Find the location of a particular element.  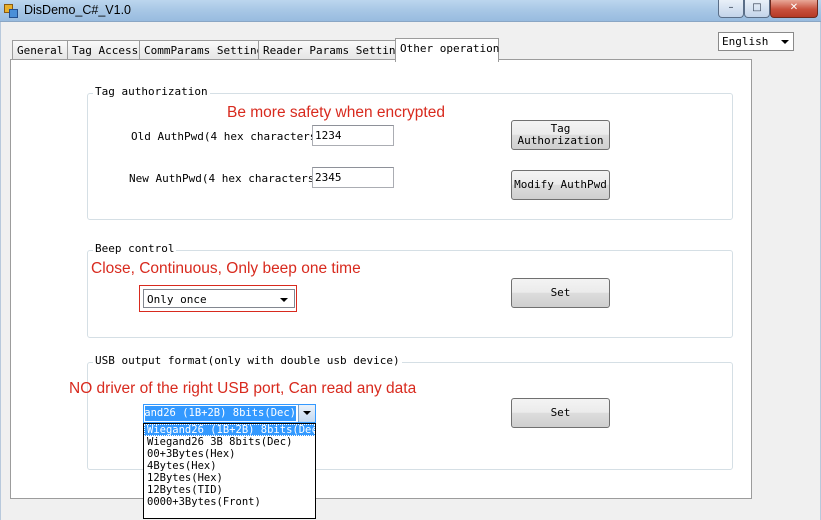

new-authpwd-input: 2345 is located at coordinates (353, 177).